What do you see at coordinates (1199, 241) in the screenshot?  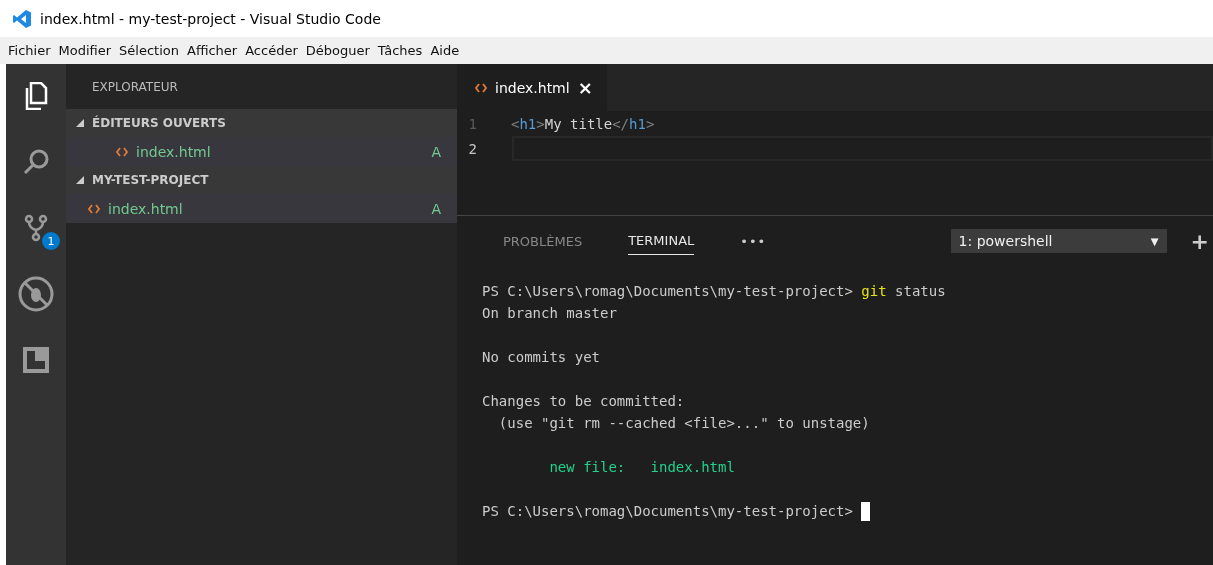 I see `new-terminal-button: +` at bounding box center [1199, 241].